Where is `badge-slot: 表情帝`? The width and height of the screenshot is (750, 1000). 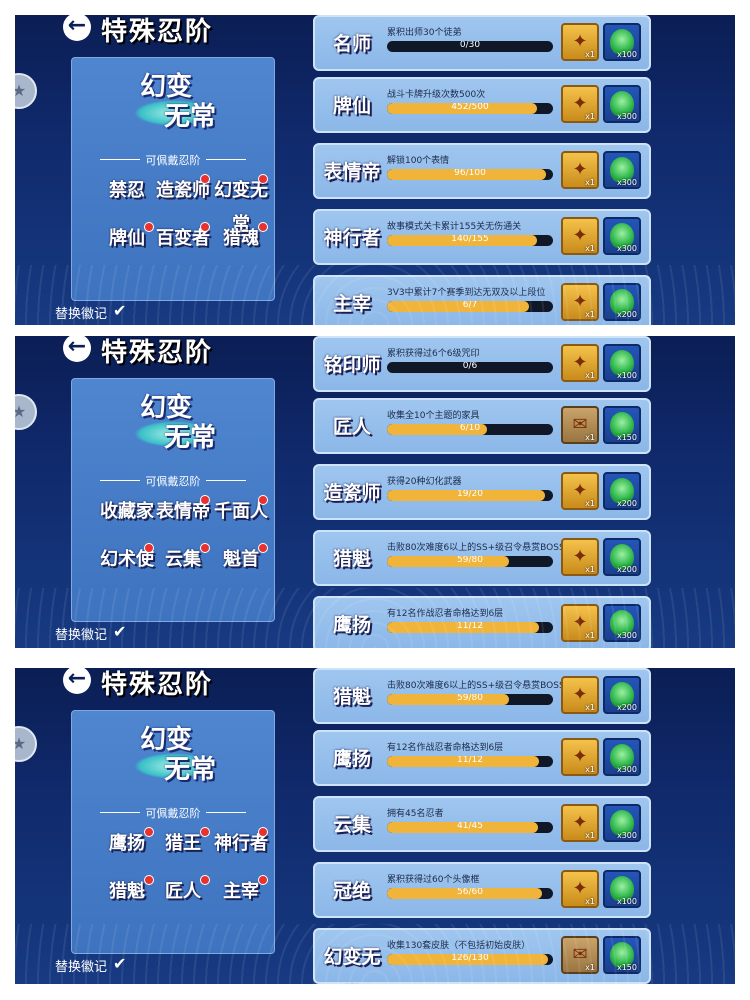 badge-slot: 表情帝 is located at coordinates (183, 512).